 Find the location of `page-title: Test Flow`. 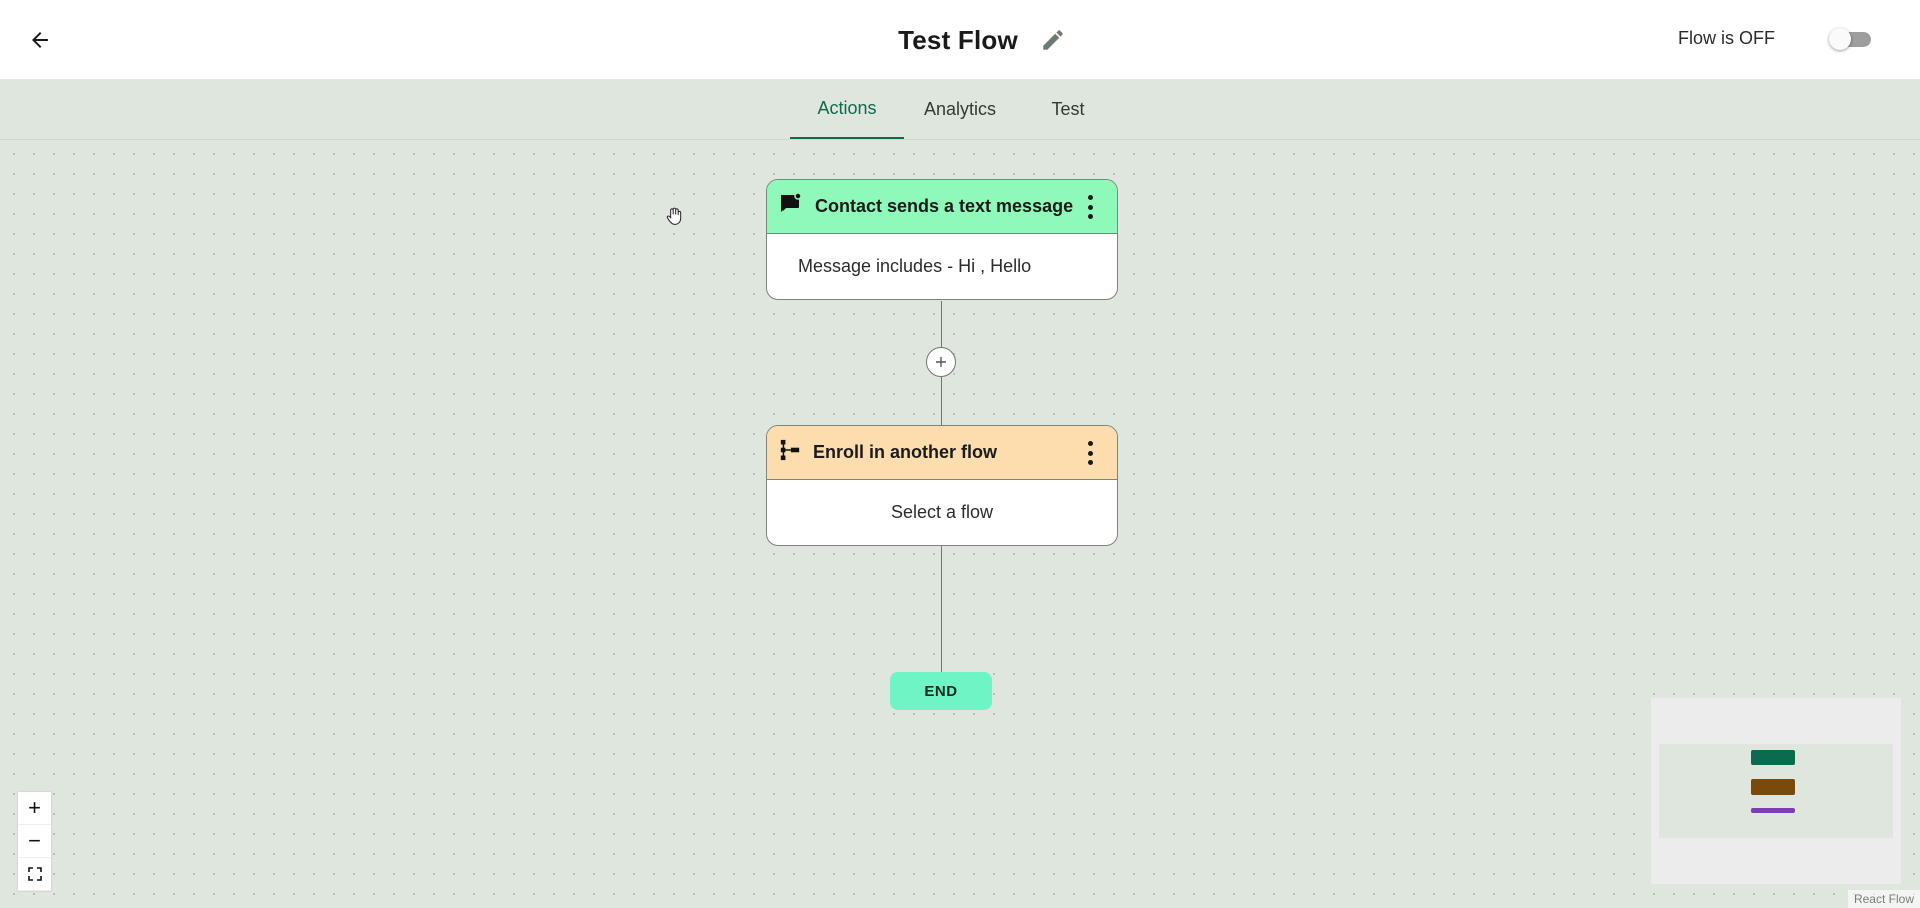

page-title: Test Flow is located at coordinates (958, 39).